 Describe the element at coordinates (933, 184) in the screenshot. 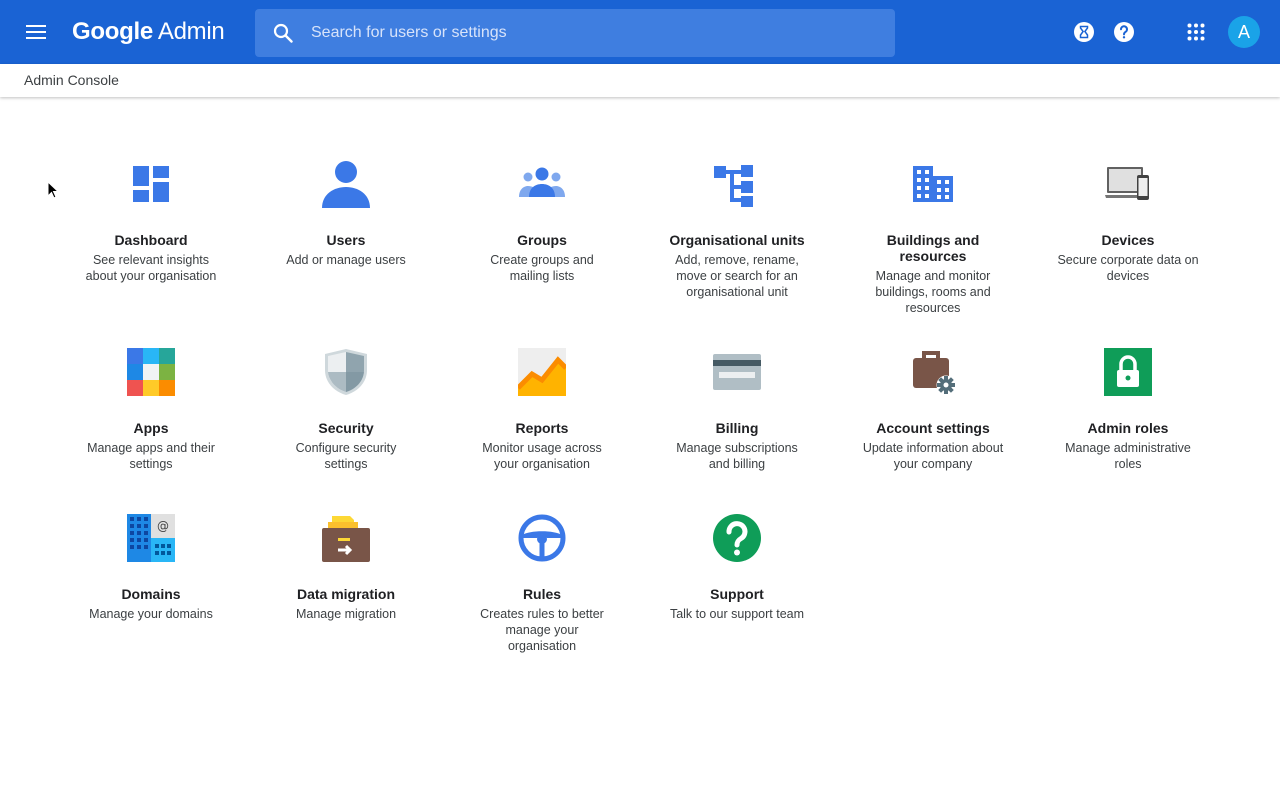

I see `building-icon` at that location.